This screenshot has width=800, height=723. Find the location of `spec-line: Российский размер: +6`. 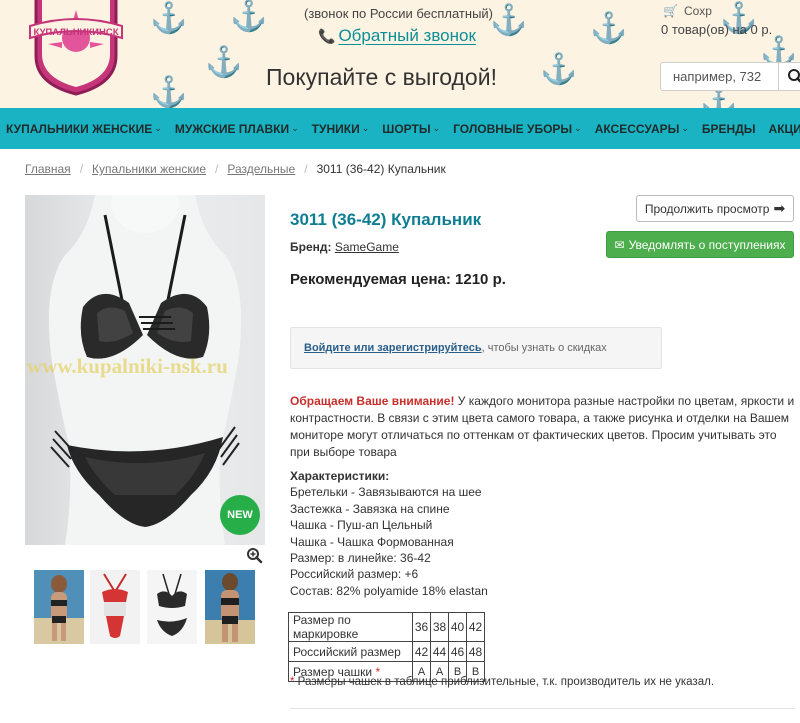

spec-line: Российский размер: +6 is located at coordinates (354, 574).